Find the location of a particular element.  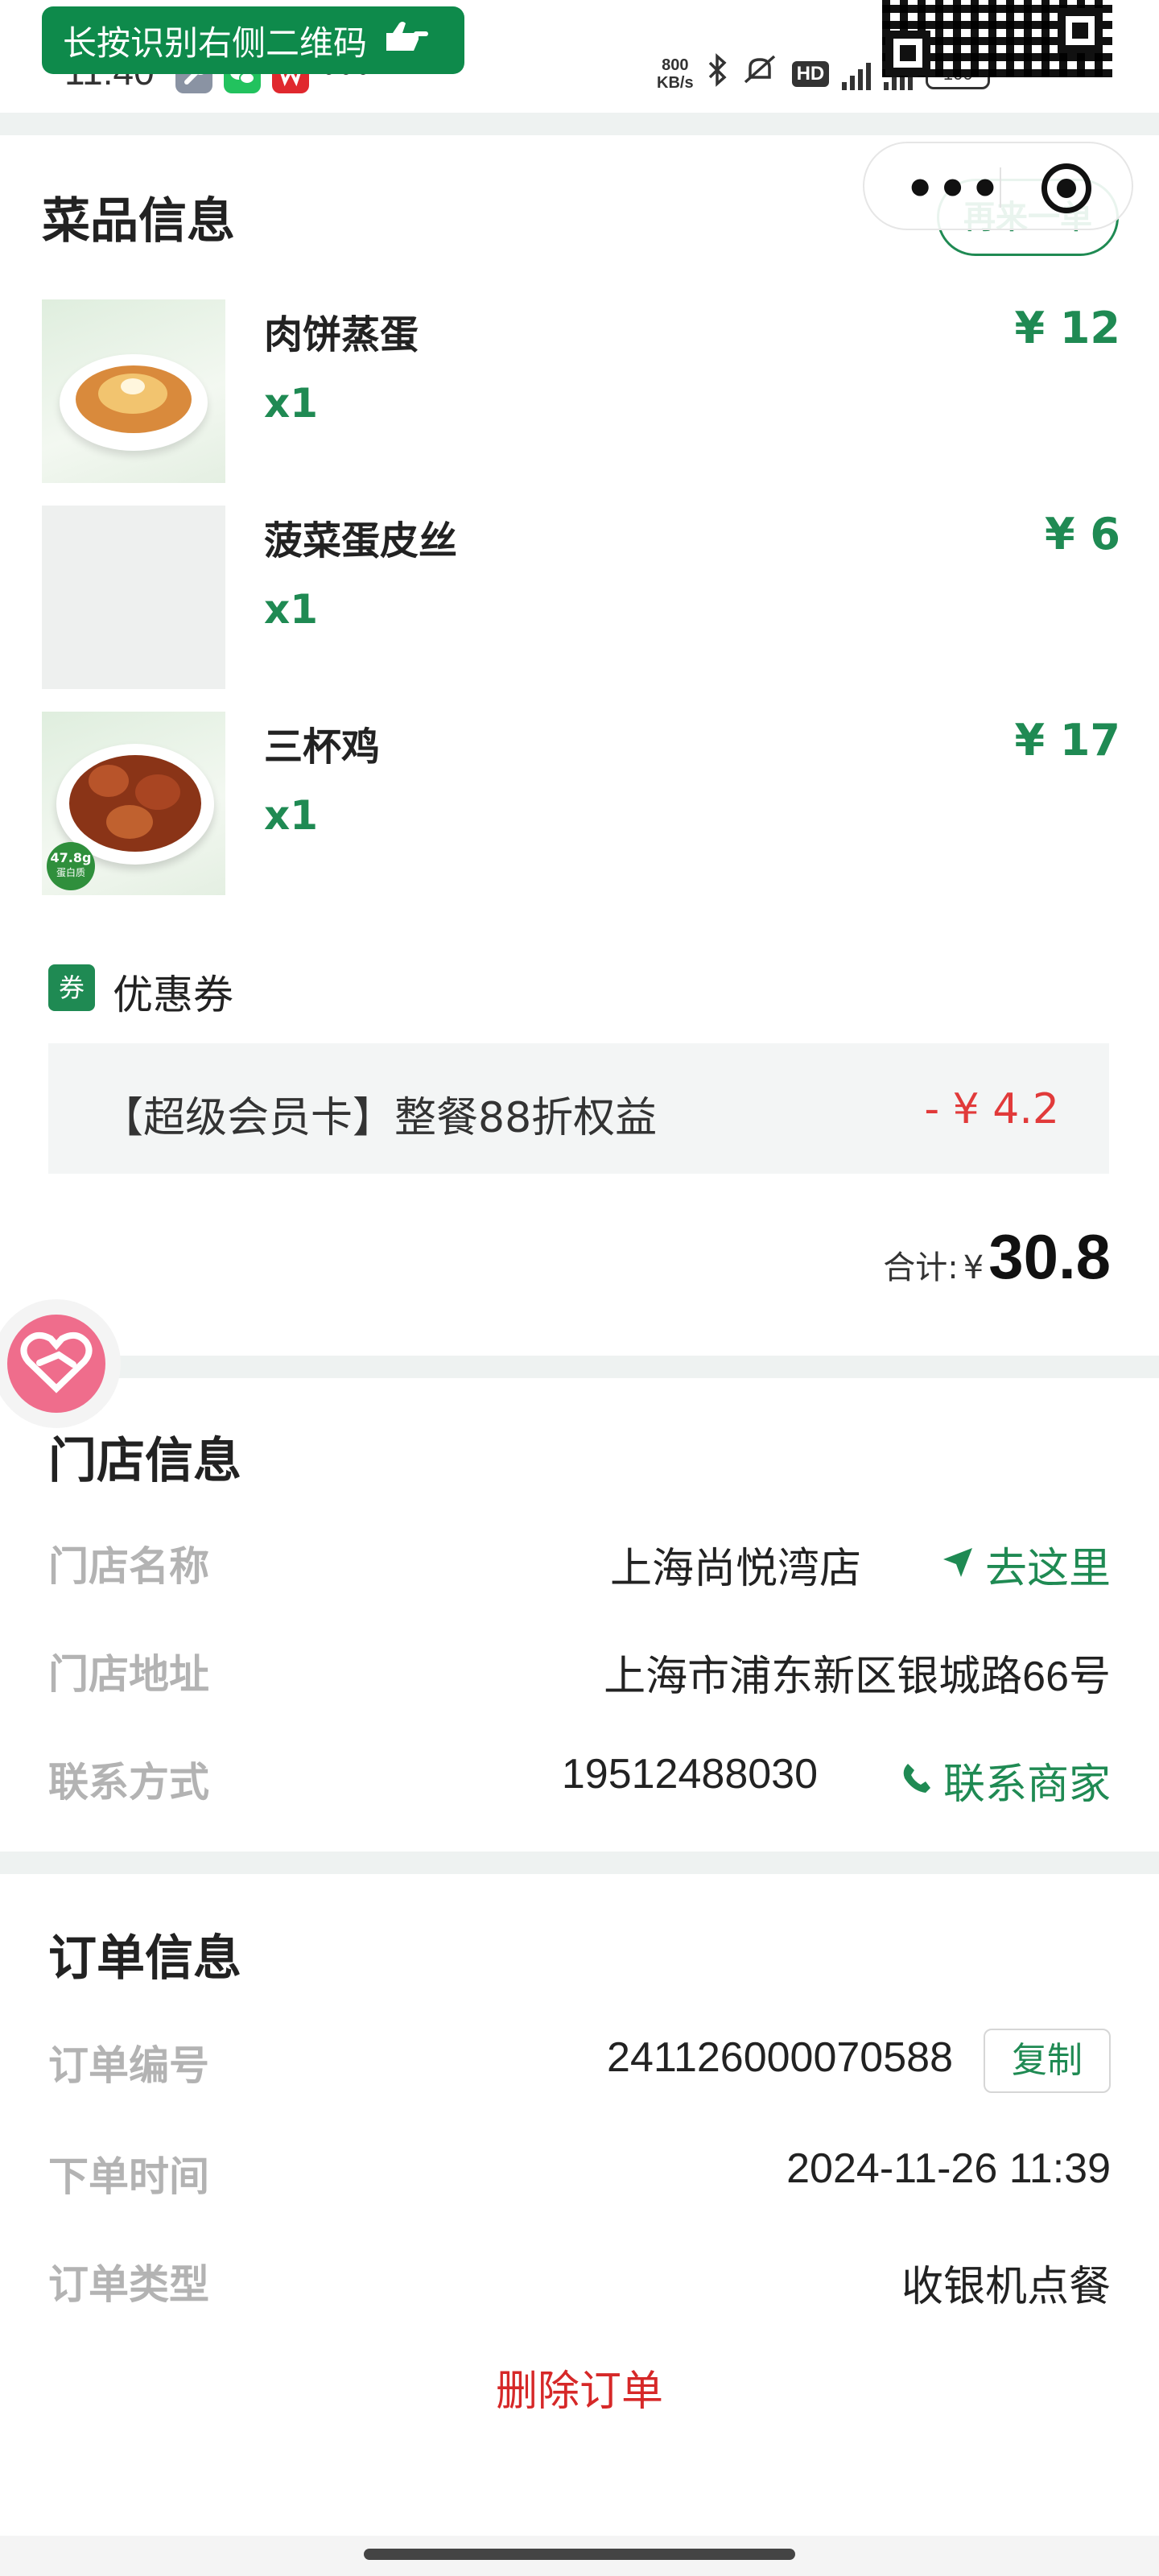

mute-icon is located at coordinates (759, 74).